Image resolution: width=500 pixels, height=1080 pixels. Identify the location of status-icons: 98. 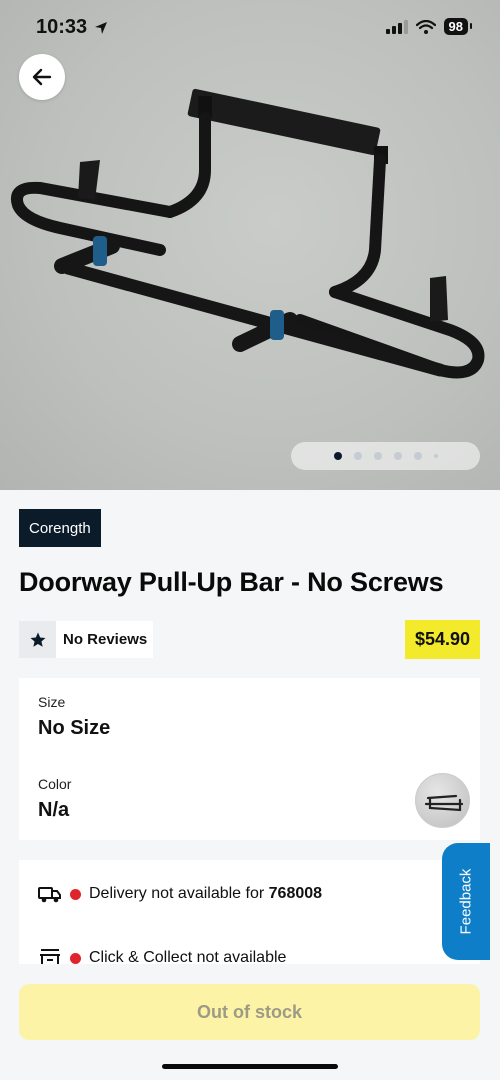
(429, 26).